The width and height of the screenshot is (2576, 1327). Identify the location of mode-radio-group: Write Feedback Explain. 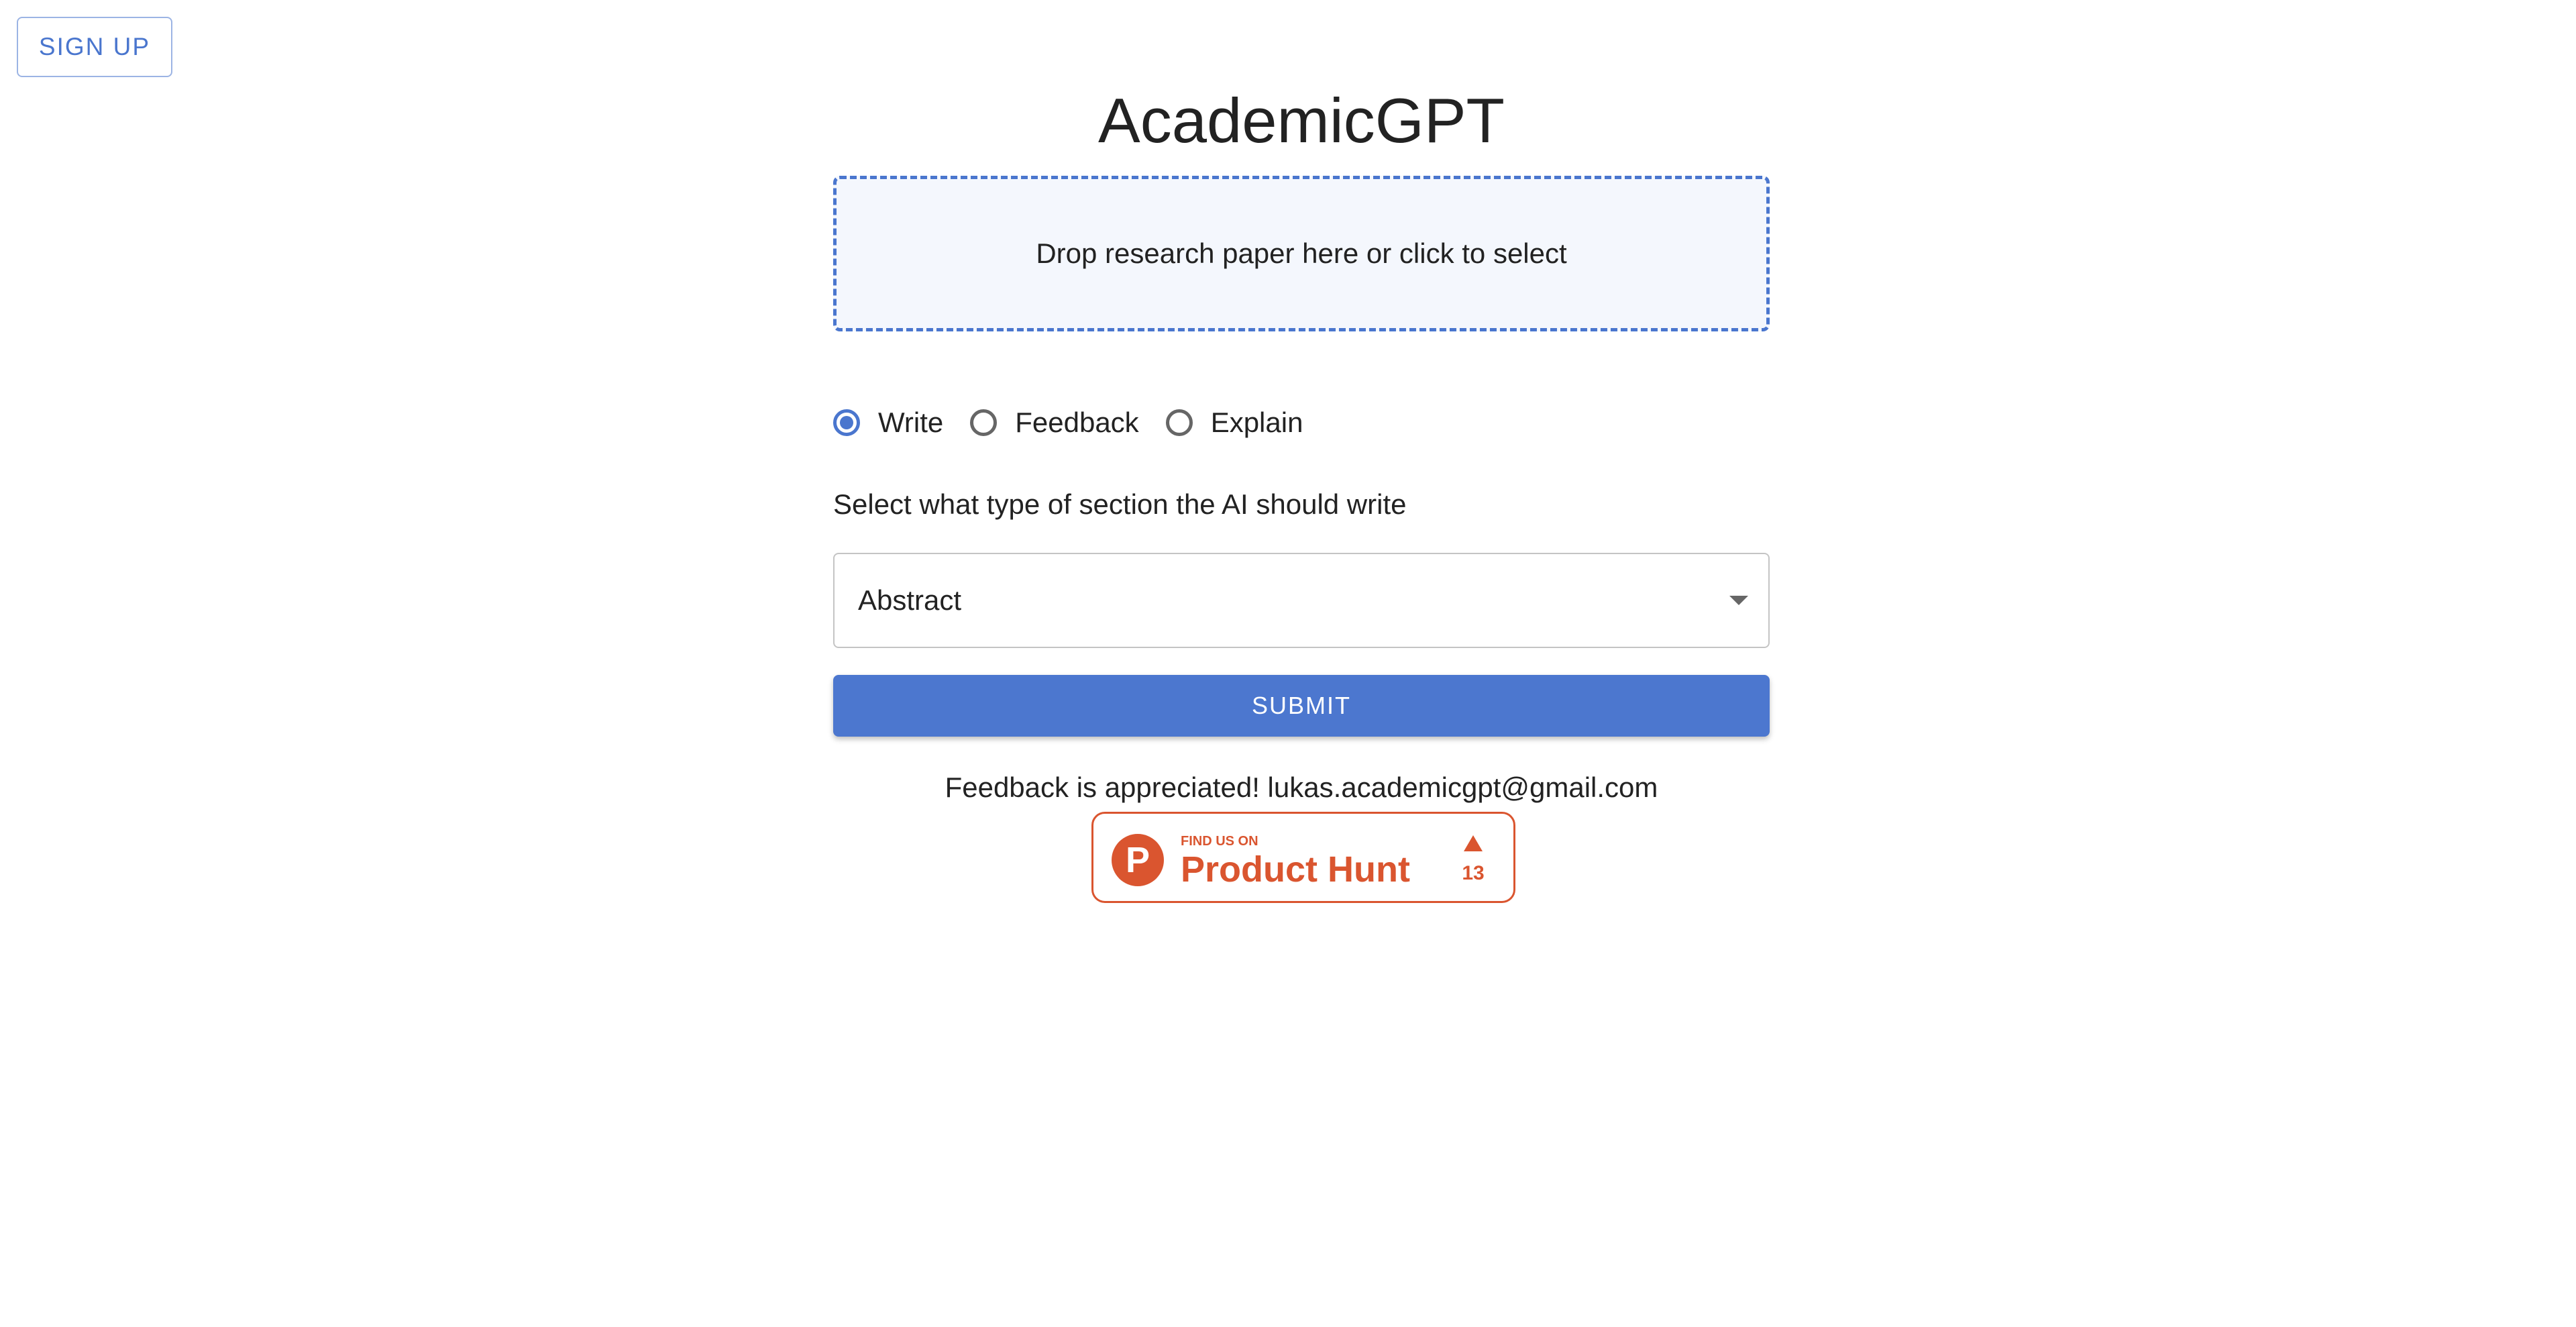
(1081, 423).